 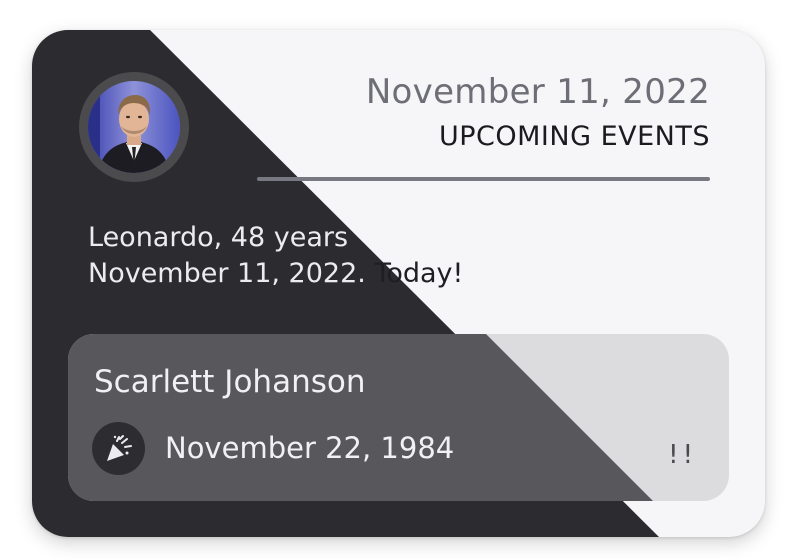 I want to click on event-date: November 22, 1984, so click(x=310, y=448).